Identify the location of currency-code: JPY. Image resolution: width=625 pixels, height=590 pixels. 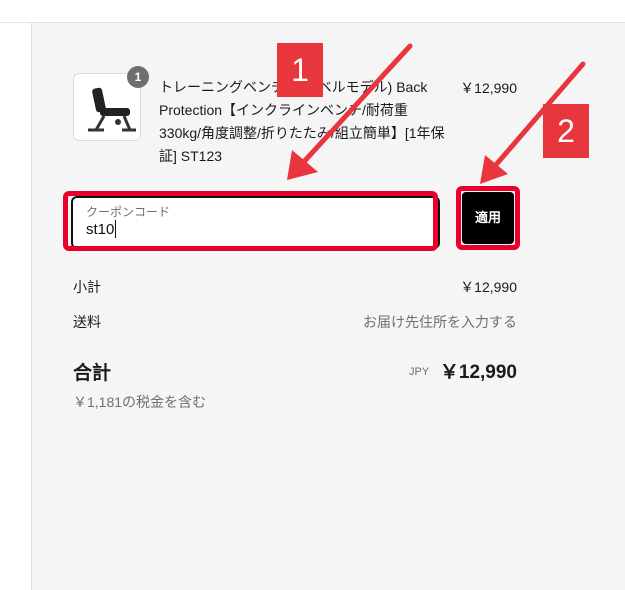
(419, 372).